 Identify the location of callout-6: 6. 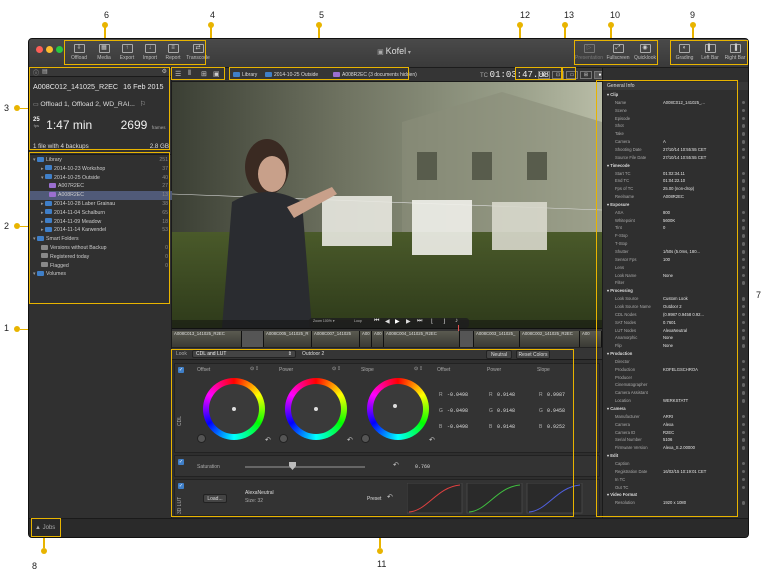
(107, 15).